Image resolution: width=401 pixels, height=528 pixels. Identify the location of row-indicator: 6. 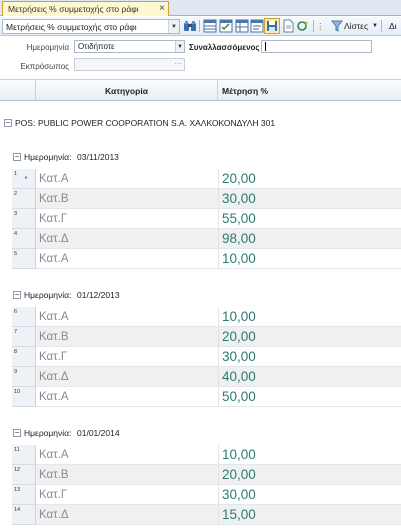
(24, 317).